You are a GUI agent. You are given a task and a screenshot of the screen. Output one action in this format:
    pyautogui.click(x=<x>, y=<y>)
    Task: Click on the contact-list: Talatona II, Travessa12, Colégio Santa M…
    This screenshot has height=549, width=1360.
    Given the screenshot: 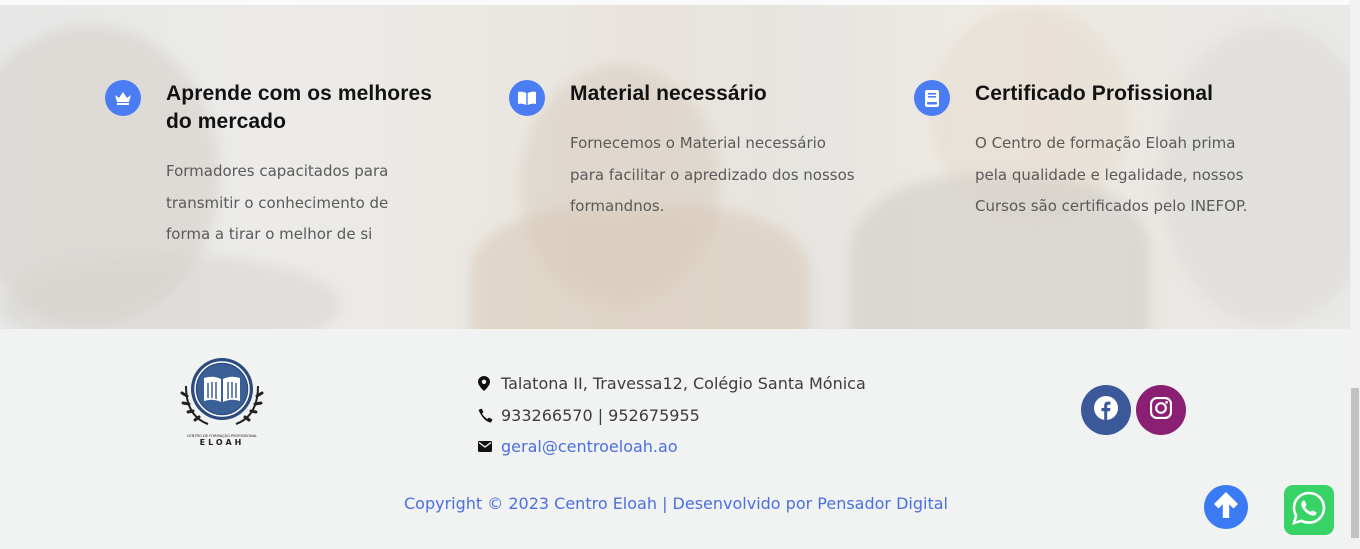 What is the action you would take?
    pyautogui.click(x=672, y=415)
    